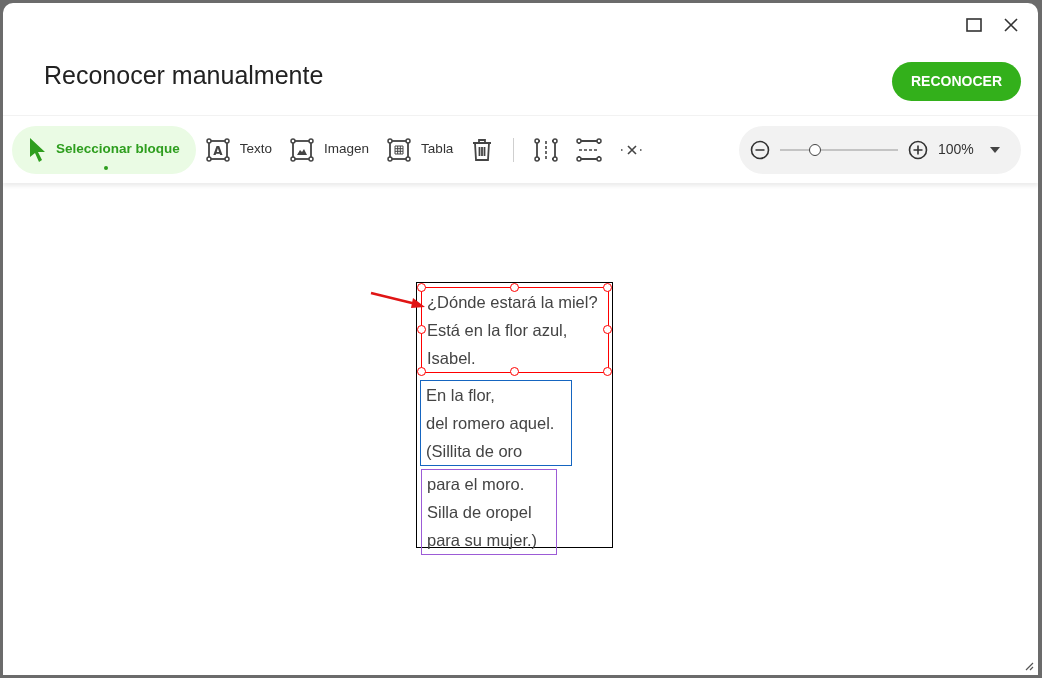 The width and height of the screenshot is (1042, 678). What do you see at coordinates (476, 484) in the screenshot?
I see `text-line: para el moro.` at bounding box center [476, 484].